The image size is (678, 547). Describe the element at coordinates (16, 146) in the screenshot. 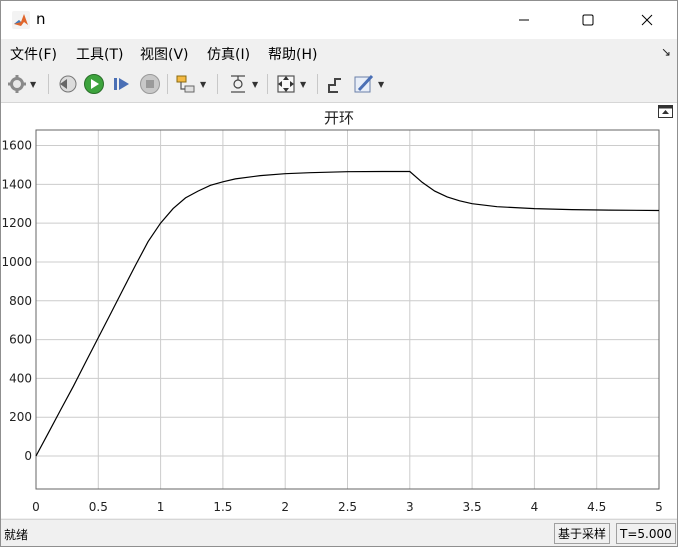

I see `y-tick-label: 1600` at that location.